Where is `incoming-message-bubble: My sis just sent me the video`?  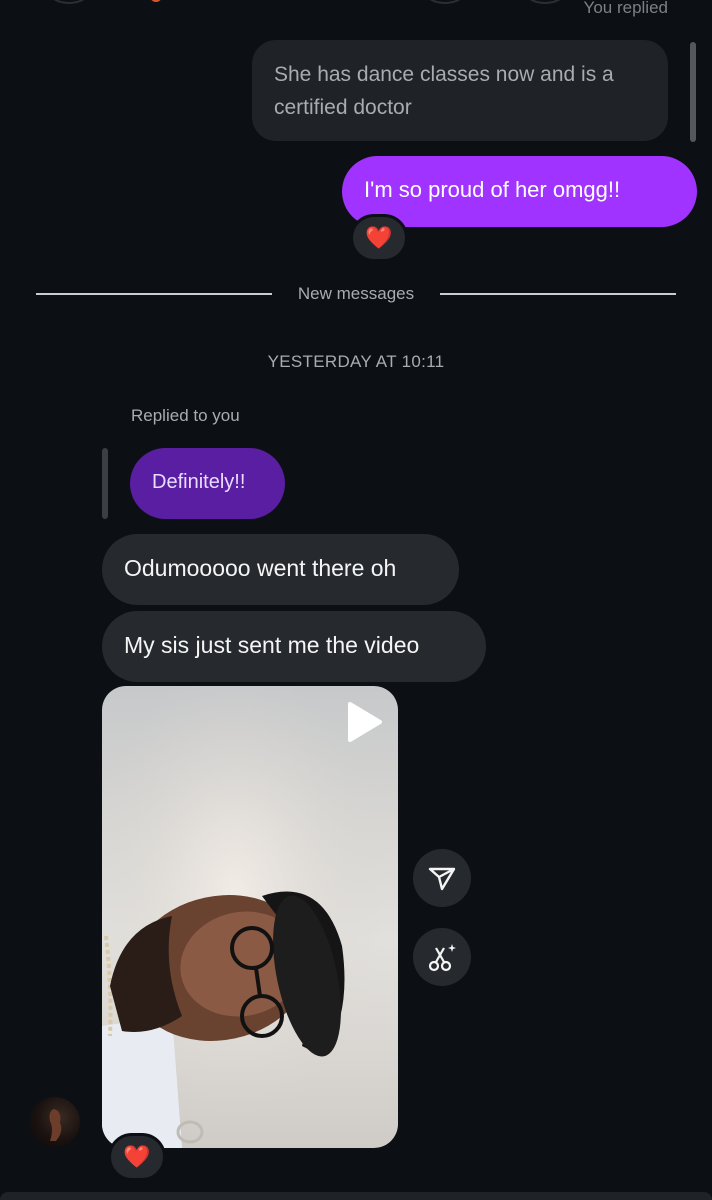 incoming-message-bubble: My sis just sent me the video is located at coordinates (294, 646).